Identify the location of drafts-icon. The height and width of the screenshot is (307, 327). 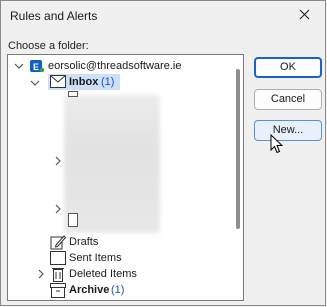
(58, 242).